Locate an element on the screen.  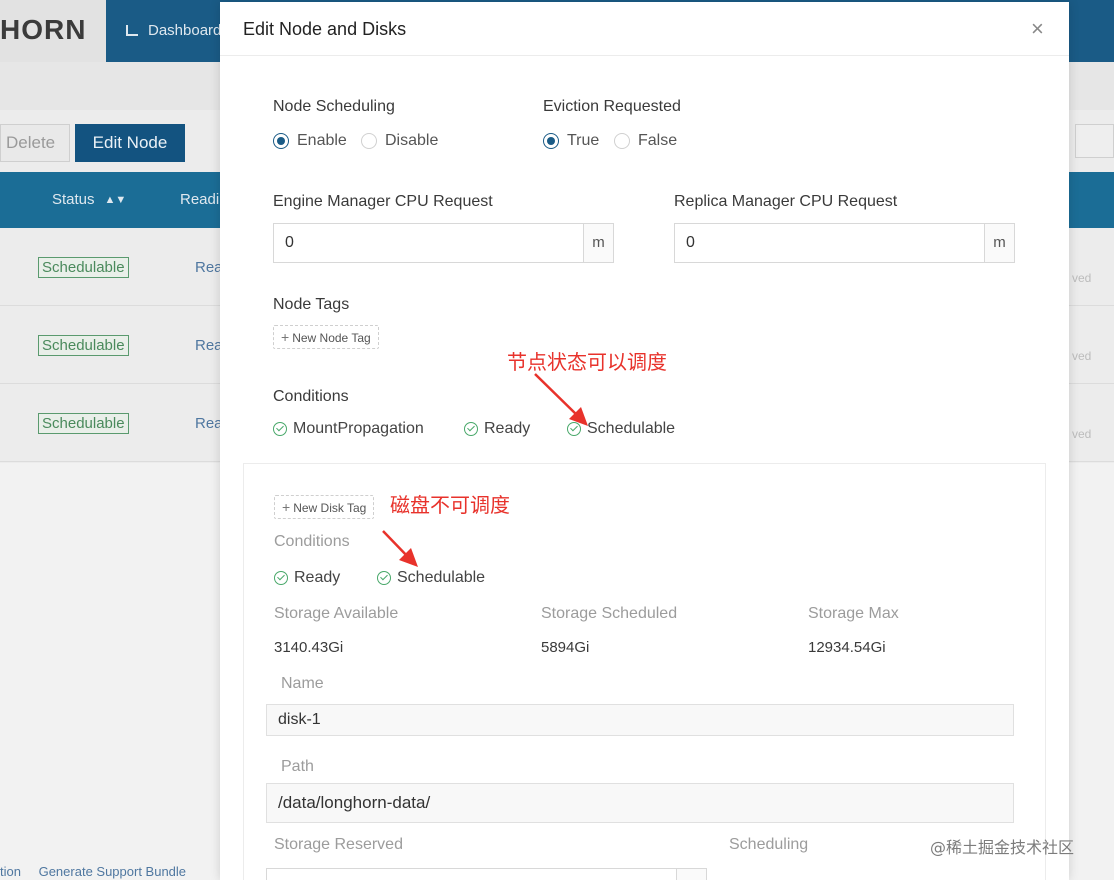
disk-path-input: /data/longhorn-data/ is located at coordinates (640, 803).